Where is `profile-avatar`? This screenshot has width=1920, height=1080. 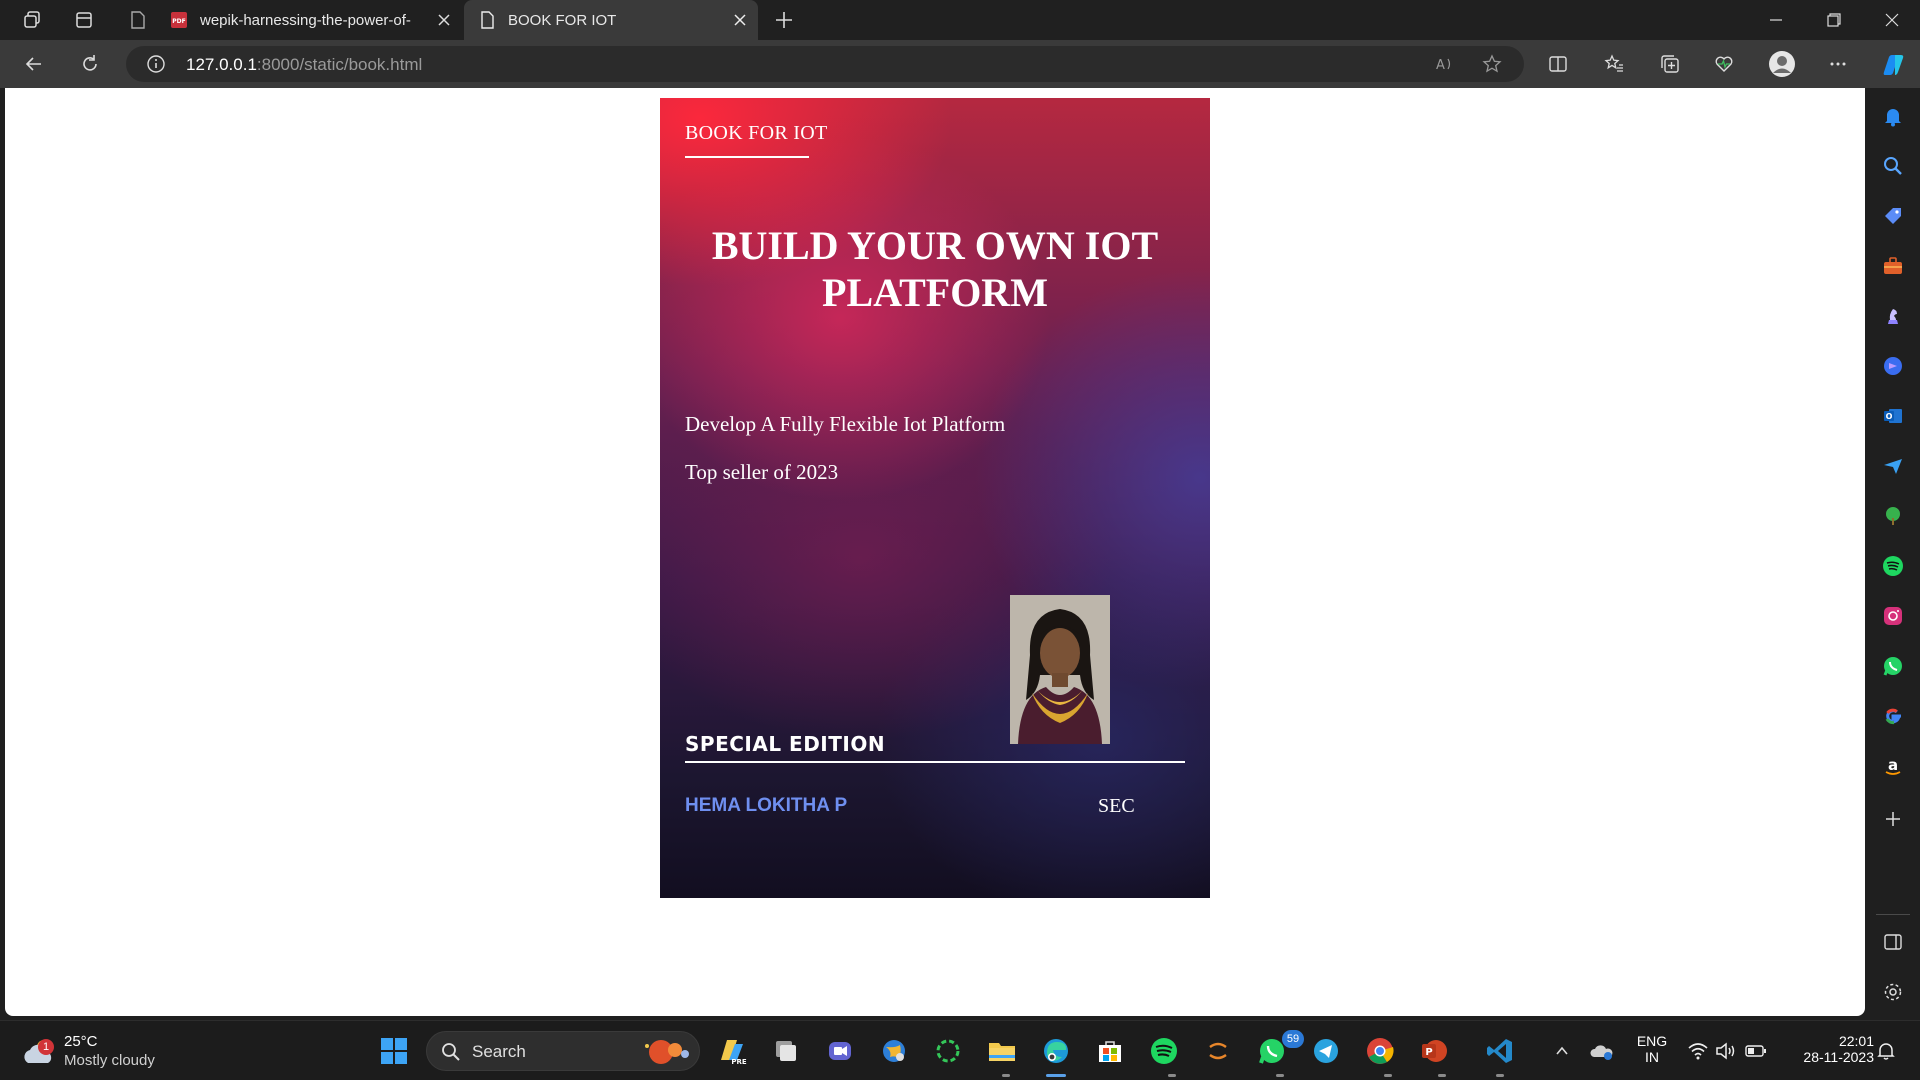
profile-avatar is located at coordinates (1782, 64).